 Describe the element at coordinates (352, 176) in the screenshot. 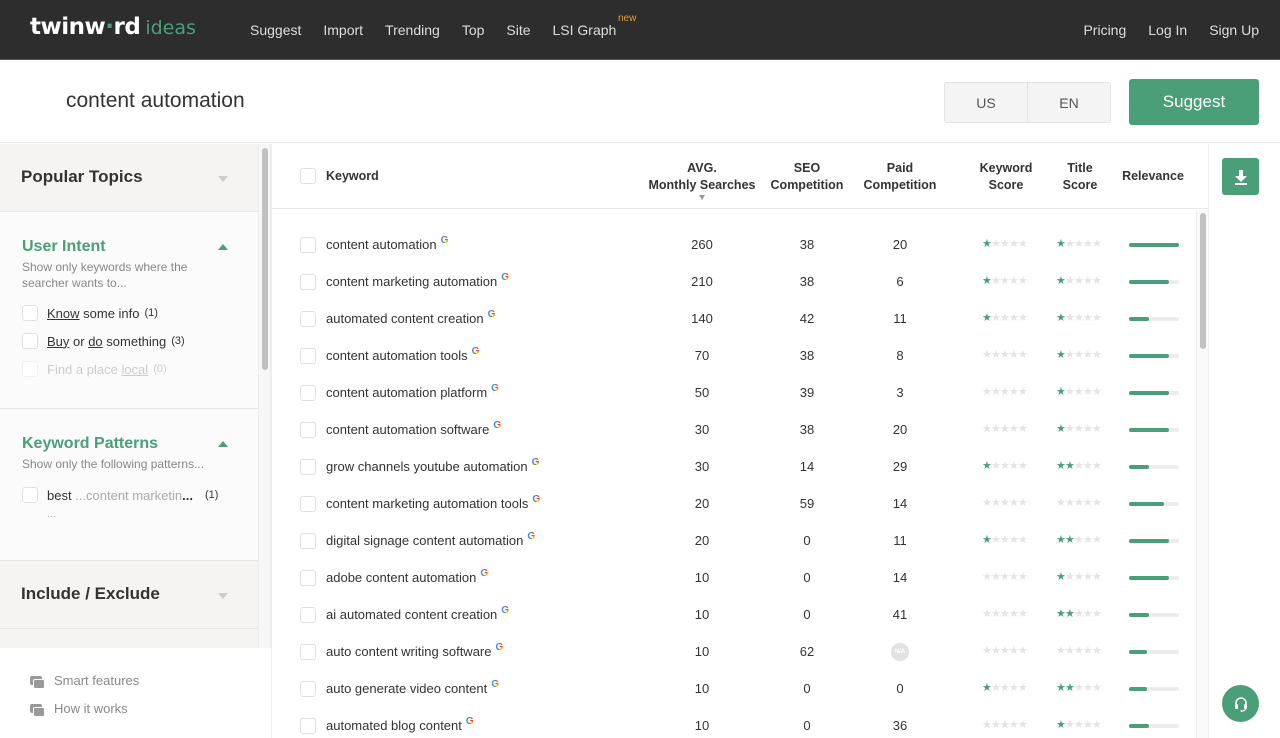

I see `col-keyword: Keyword` at that location.